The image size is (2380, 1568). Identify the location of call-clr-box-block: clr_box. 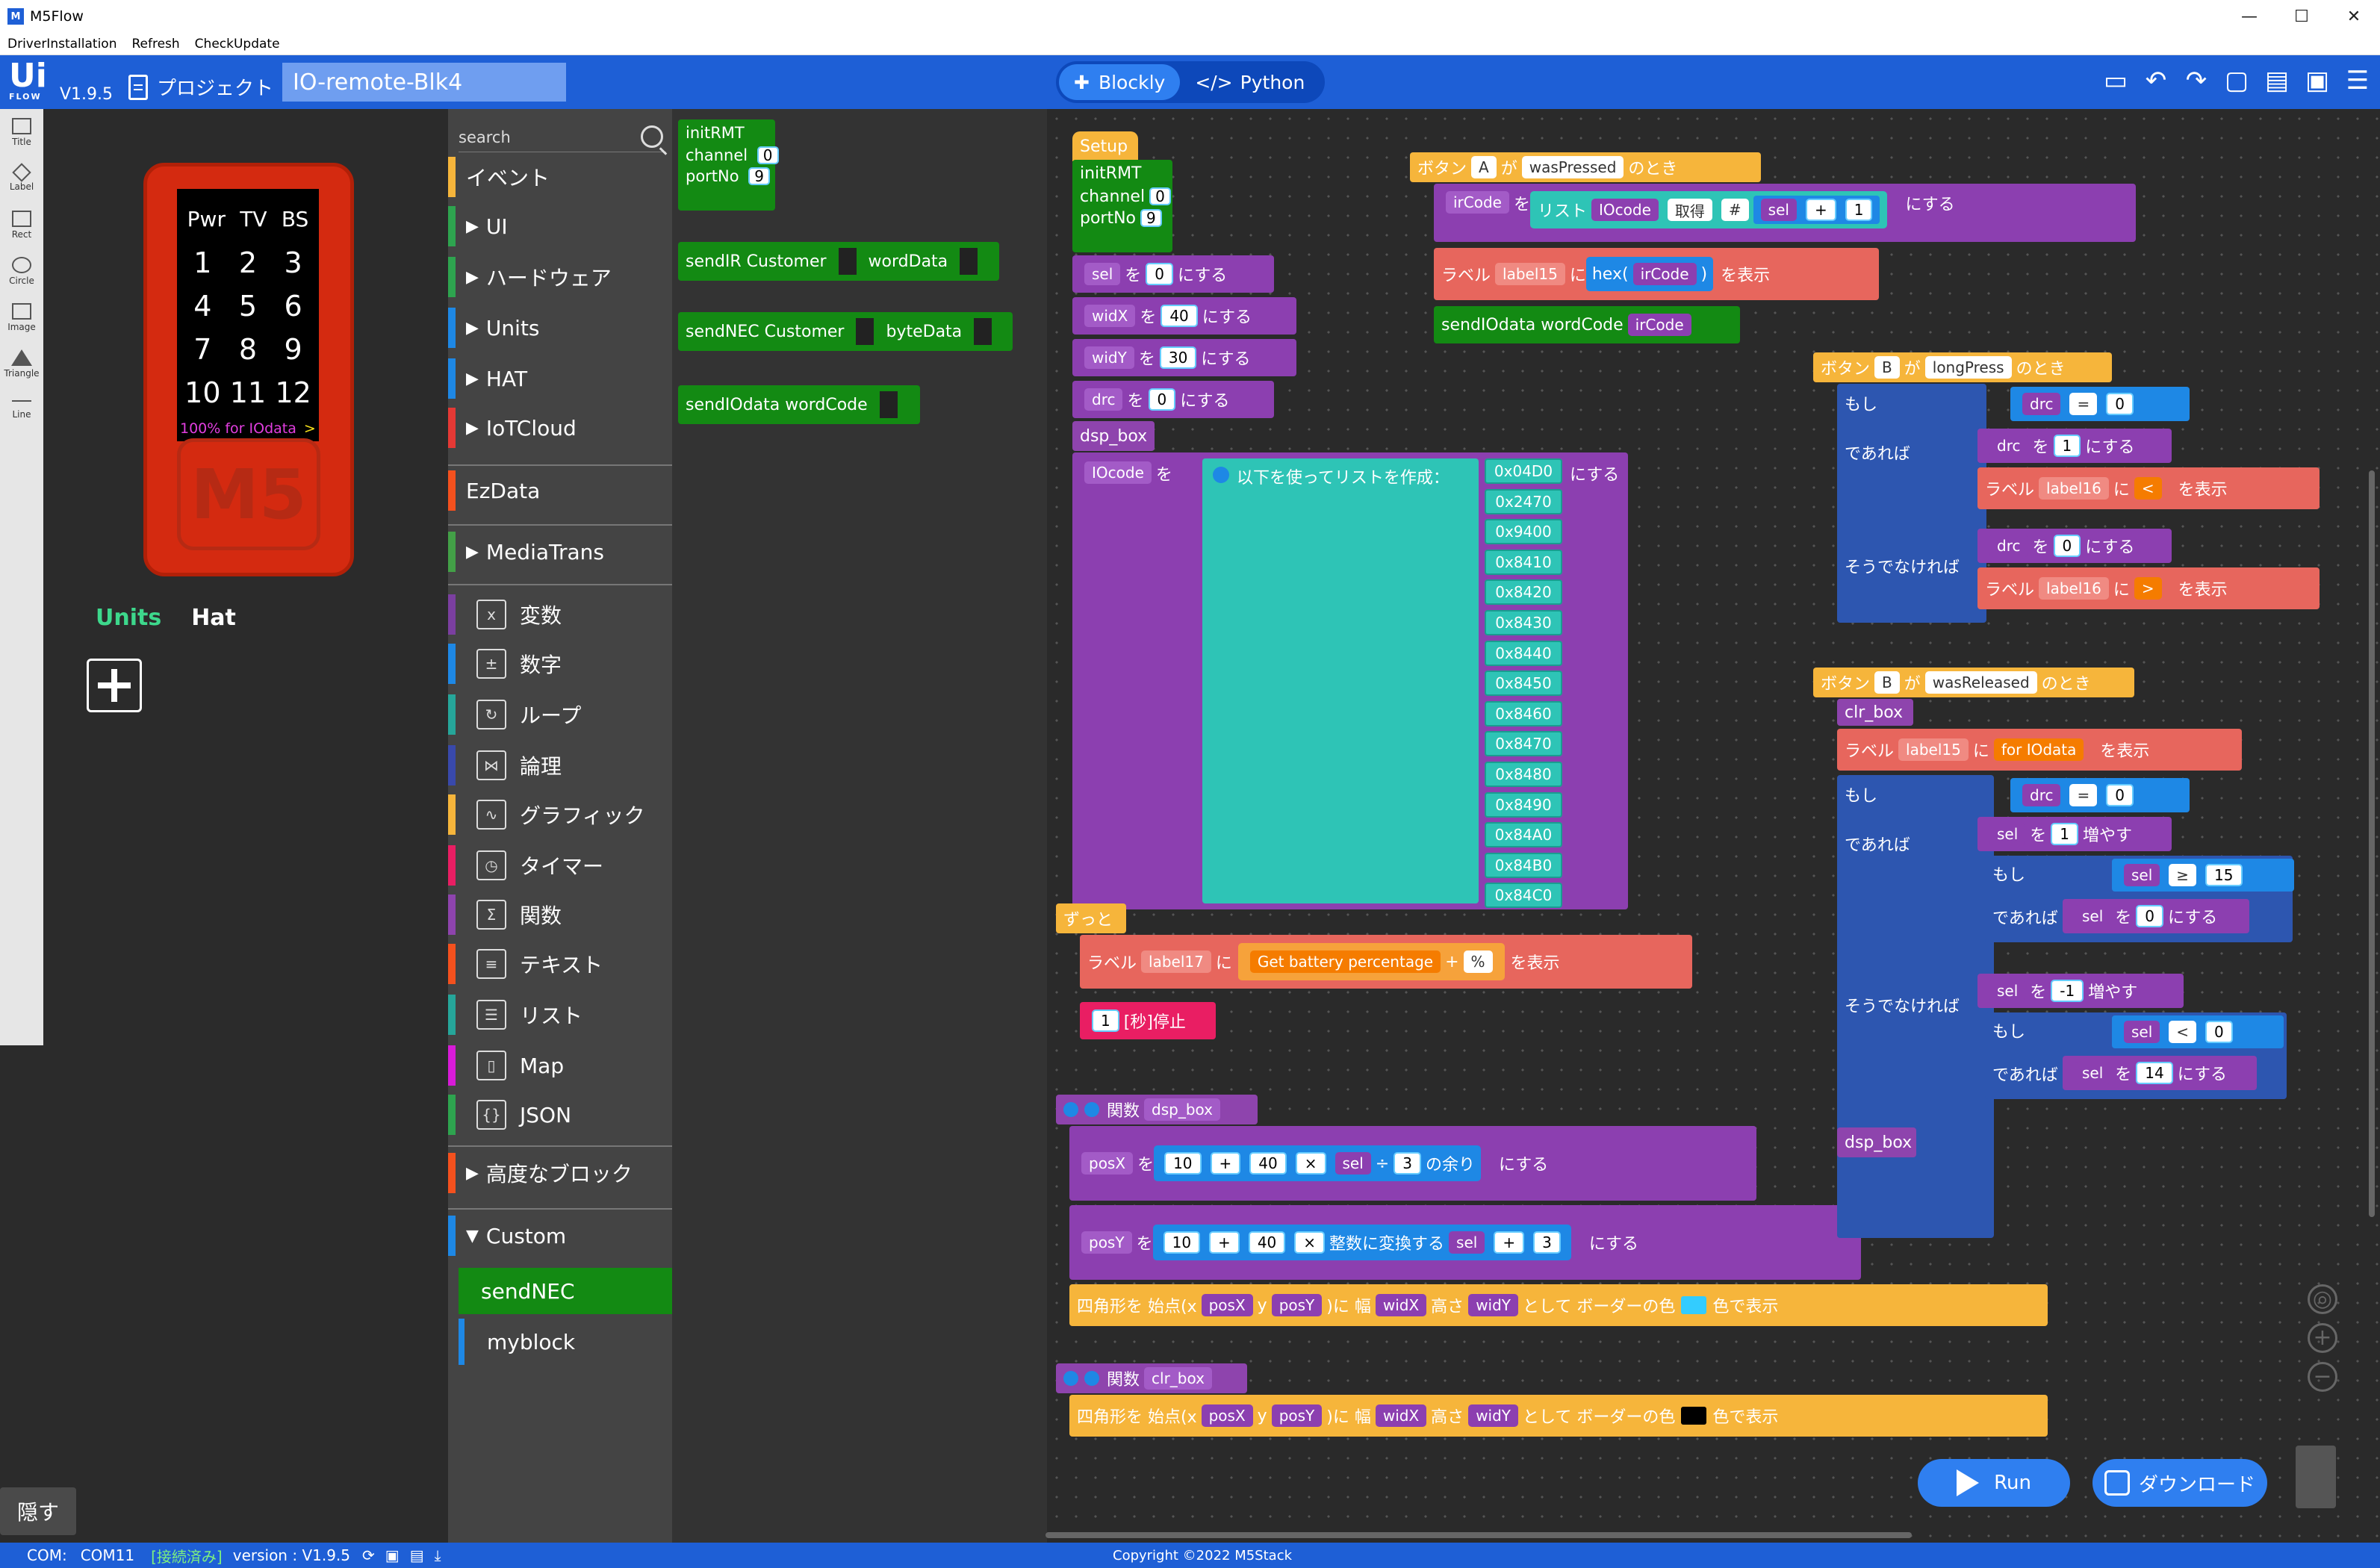
(1875, 712).